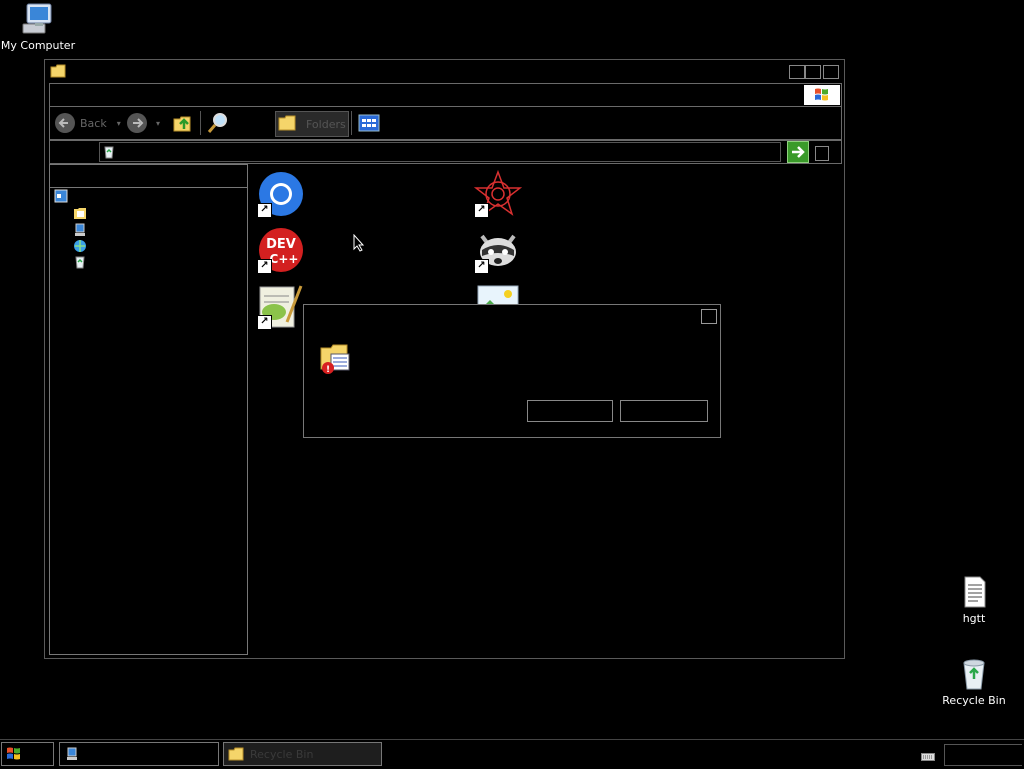 This screenshot has width=1024, height=769. Describe the element at coordinates (928, 756) in the screenshot. I see `keyboard-icon` at that location.